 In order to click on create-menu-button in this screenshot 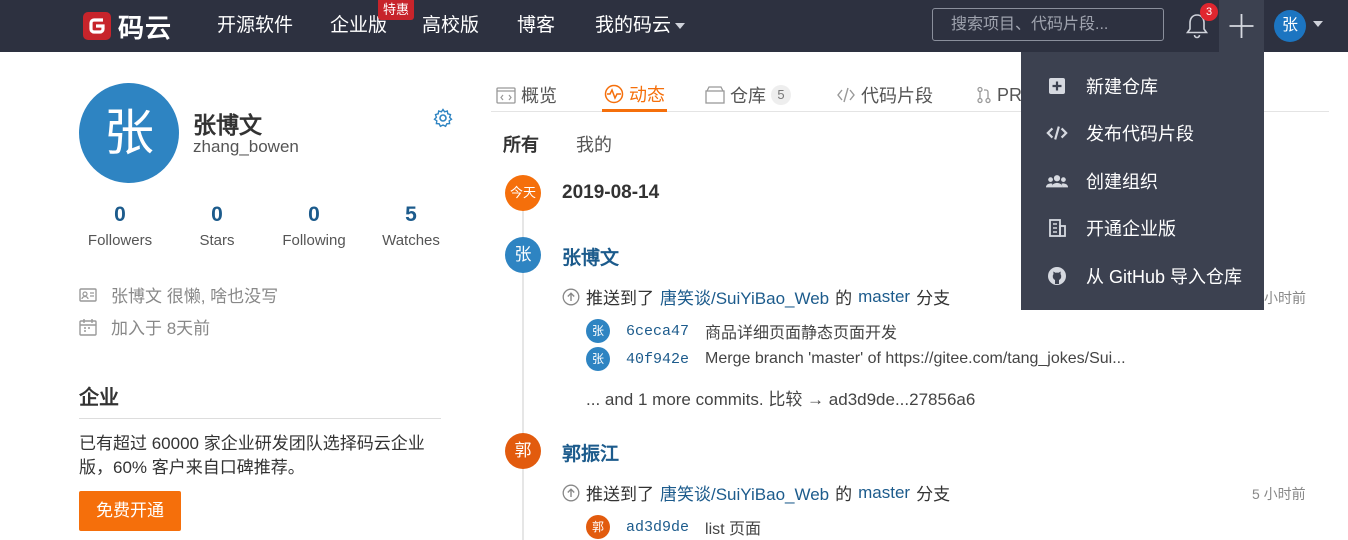, I will do `click(1241, 26)`.